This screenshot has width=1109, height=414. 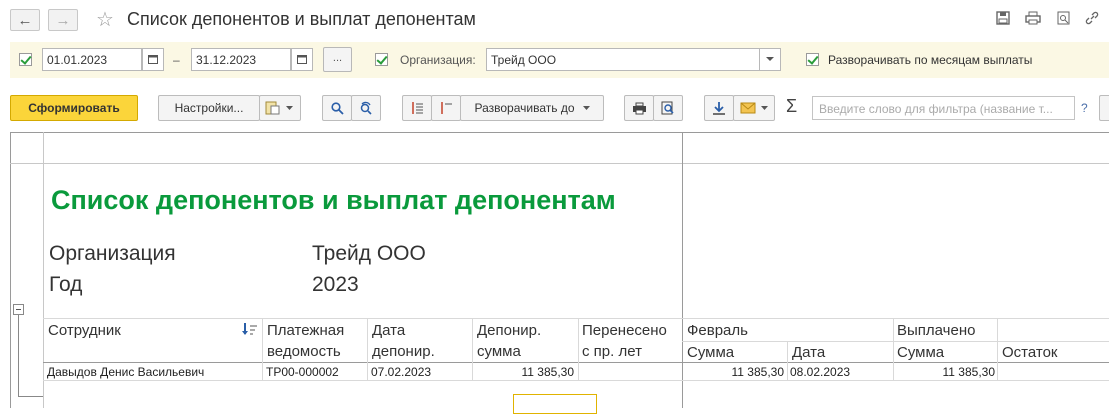 What do you see at coordinates (499, 351) in the screenshot?
I see `col-header-sum-2: сумма` at bounding box center [499, 351].